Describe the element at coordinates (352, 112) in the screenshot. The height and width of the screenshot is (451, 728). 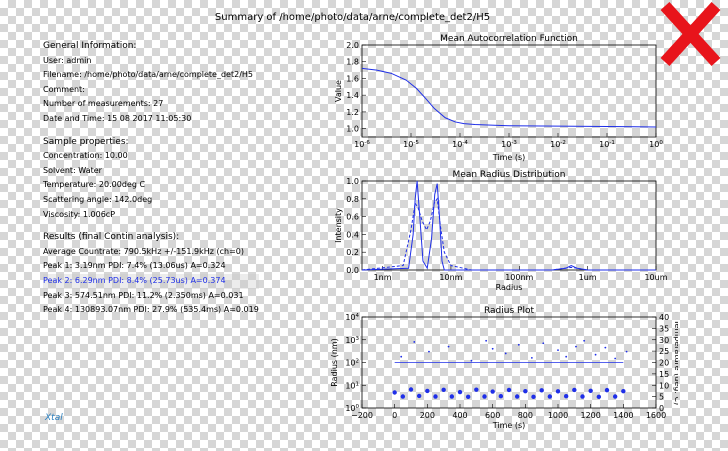
I see `autocorr-ytick-label: 1.2` at that location.